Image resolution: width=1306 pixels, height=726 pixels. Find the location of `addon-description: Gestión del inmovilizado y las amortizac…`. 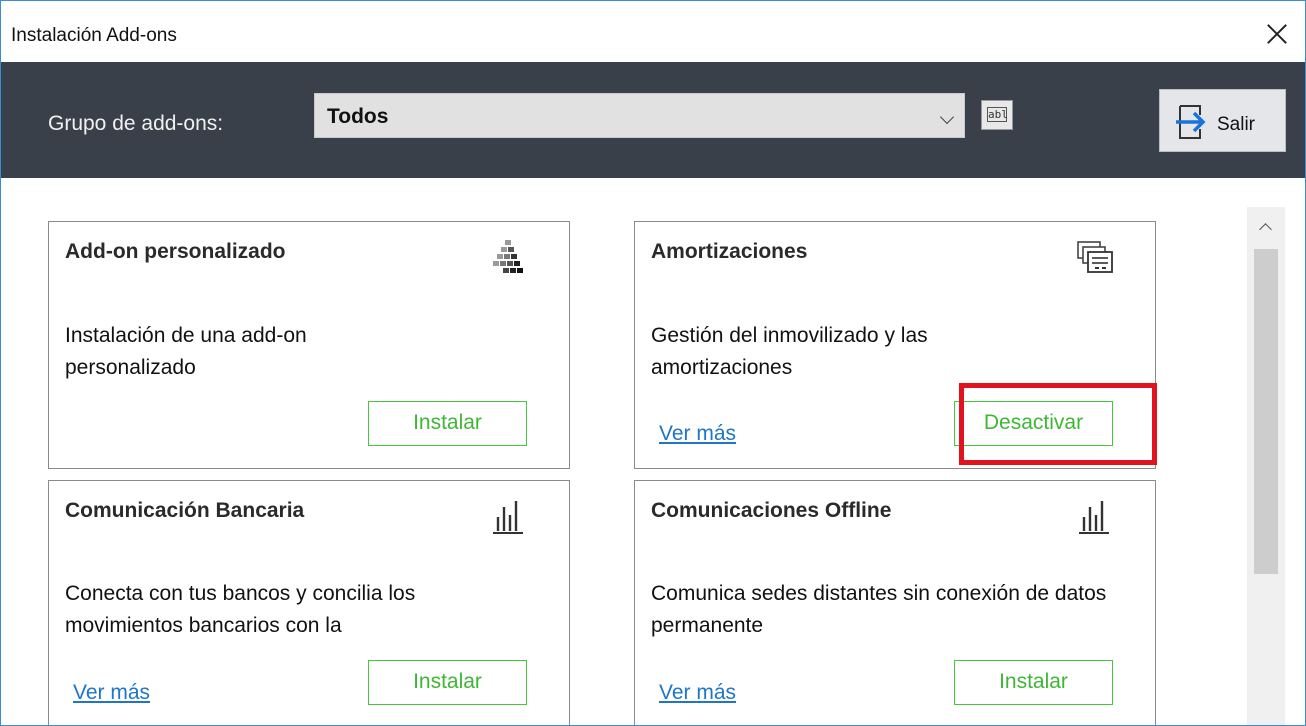

addon-description: Gestión del inmovilizado y las amortizac… is located at coordinates (789, 351).